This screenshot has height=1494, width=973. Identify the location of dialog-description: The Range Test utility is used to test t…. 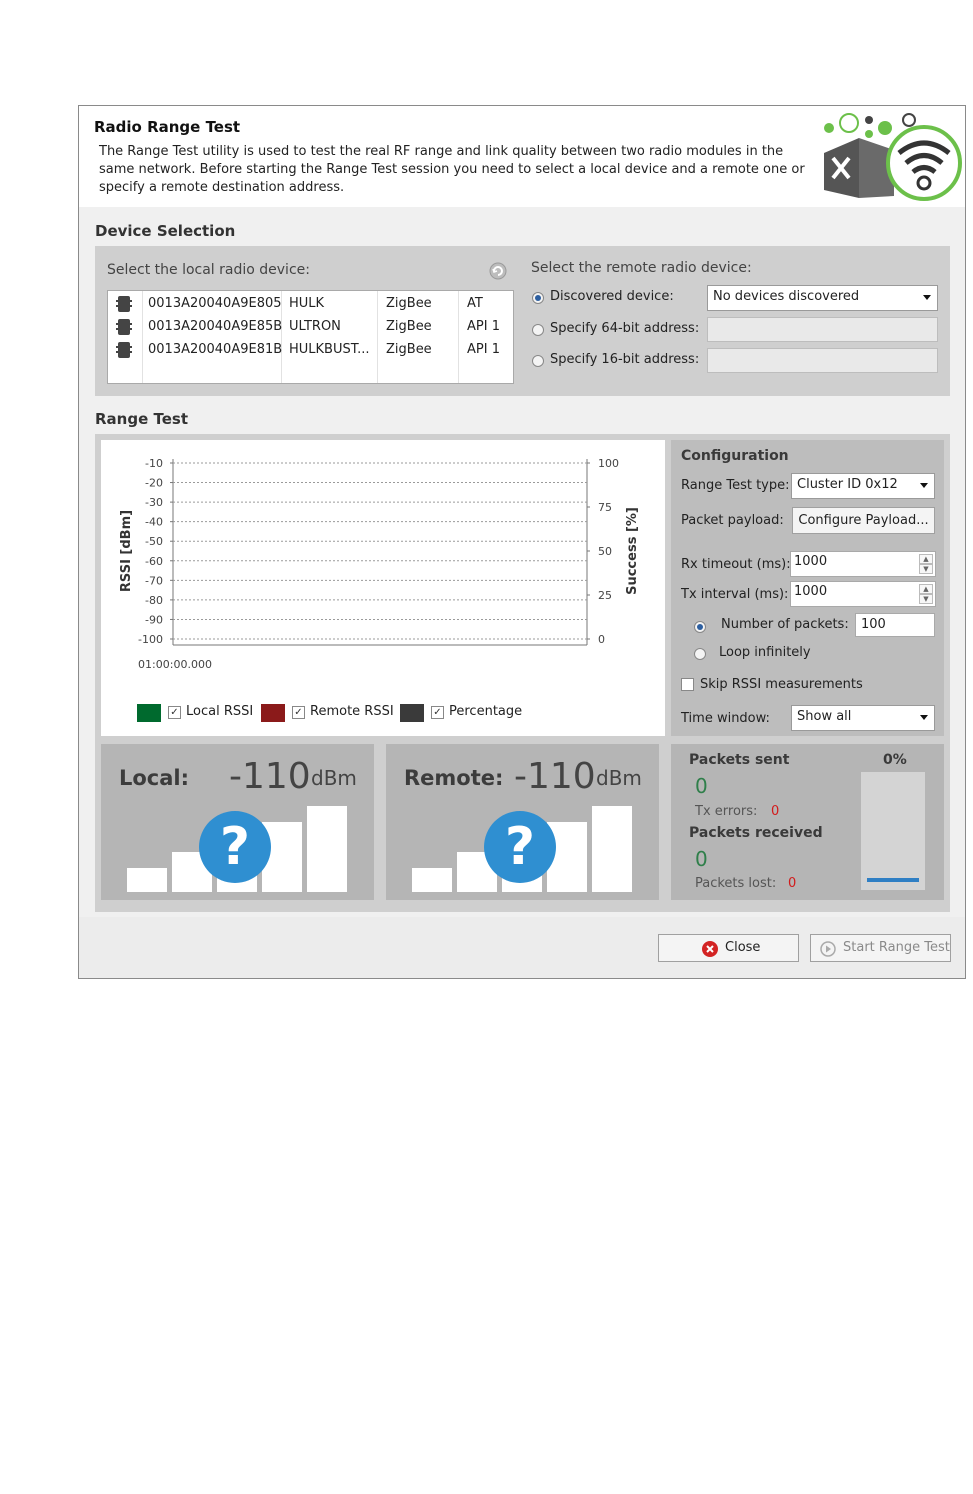
(452, 169).